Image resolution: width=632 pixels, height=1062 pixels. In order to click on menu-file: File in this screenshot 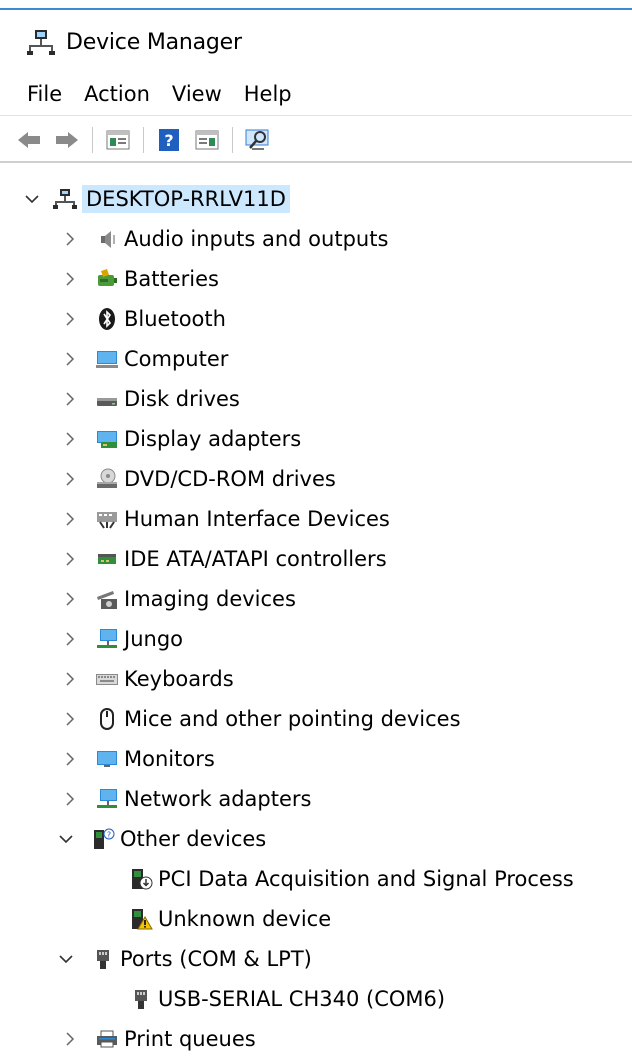, I will do `click(44, 94)`.